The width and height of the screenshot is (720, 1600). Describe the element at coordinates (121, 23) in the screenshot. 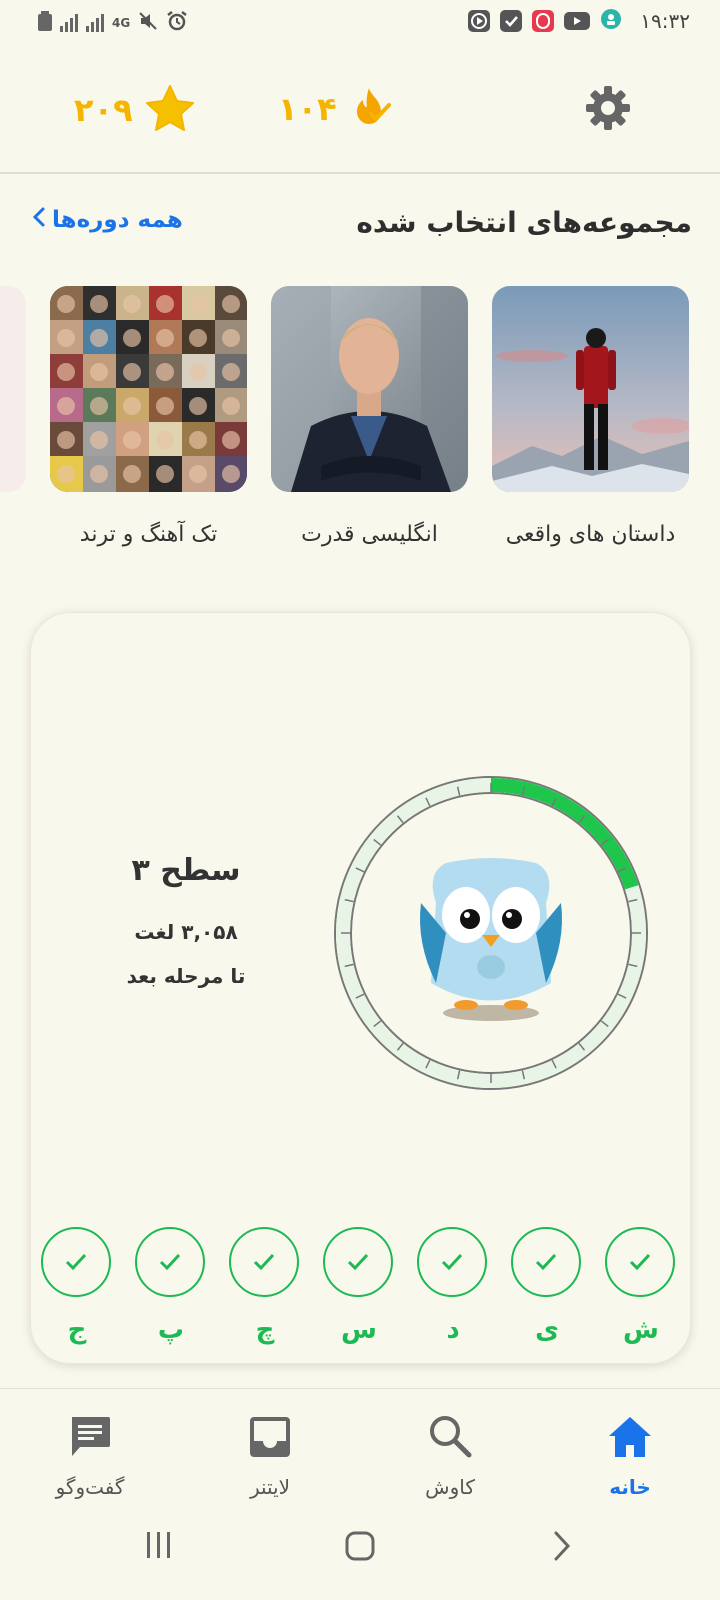

I see `network-type: 4G` at that location.